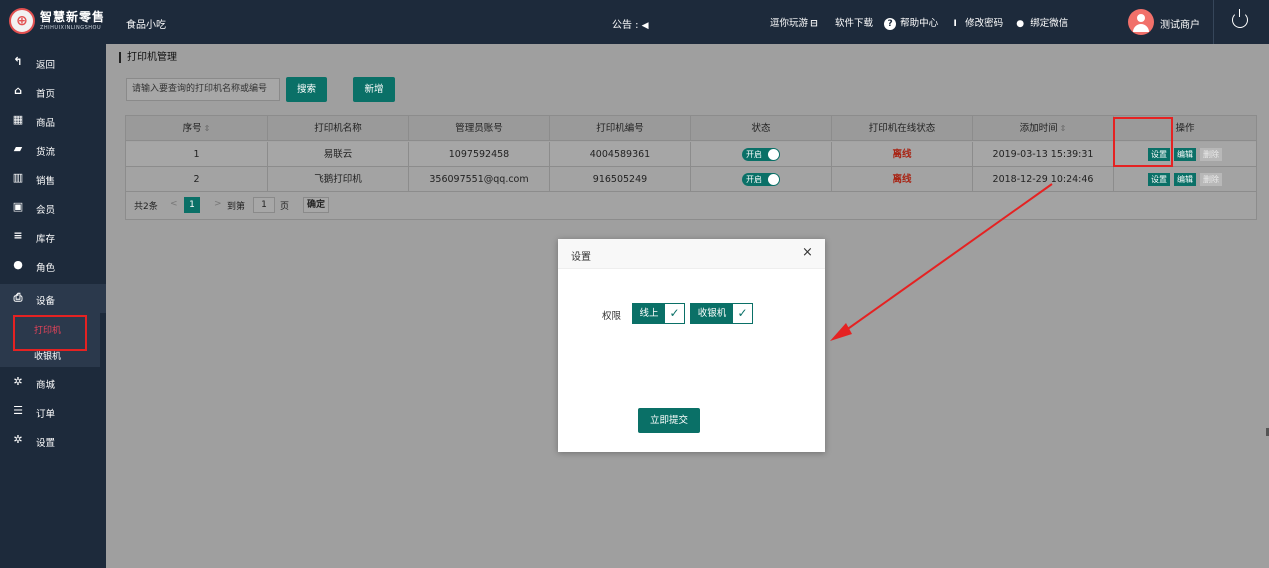 Image resolution: width=1269 pixels, height=568 pixels. I want to click on cell-status: 开启, so click(761, 179).